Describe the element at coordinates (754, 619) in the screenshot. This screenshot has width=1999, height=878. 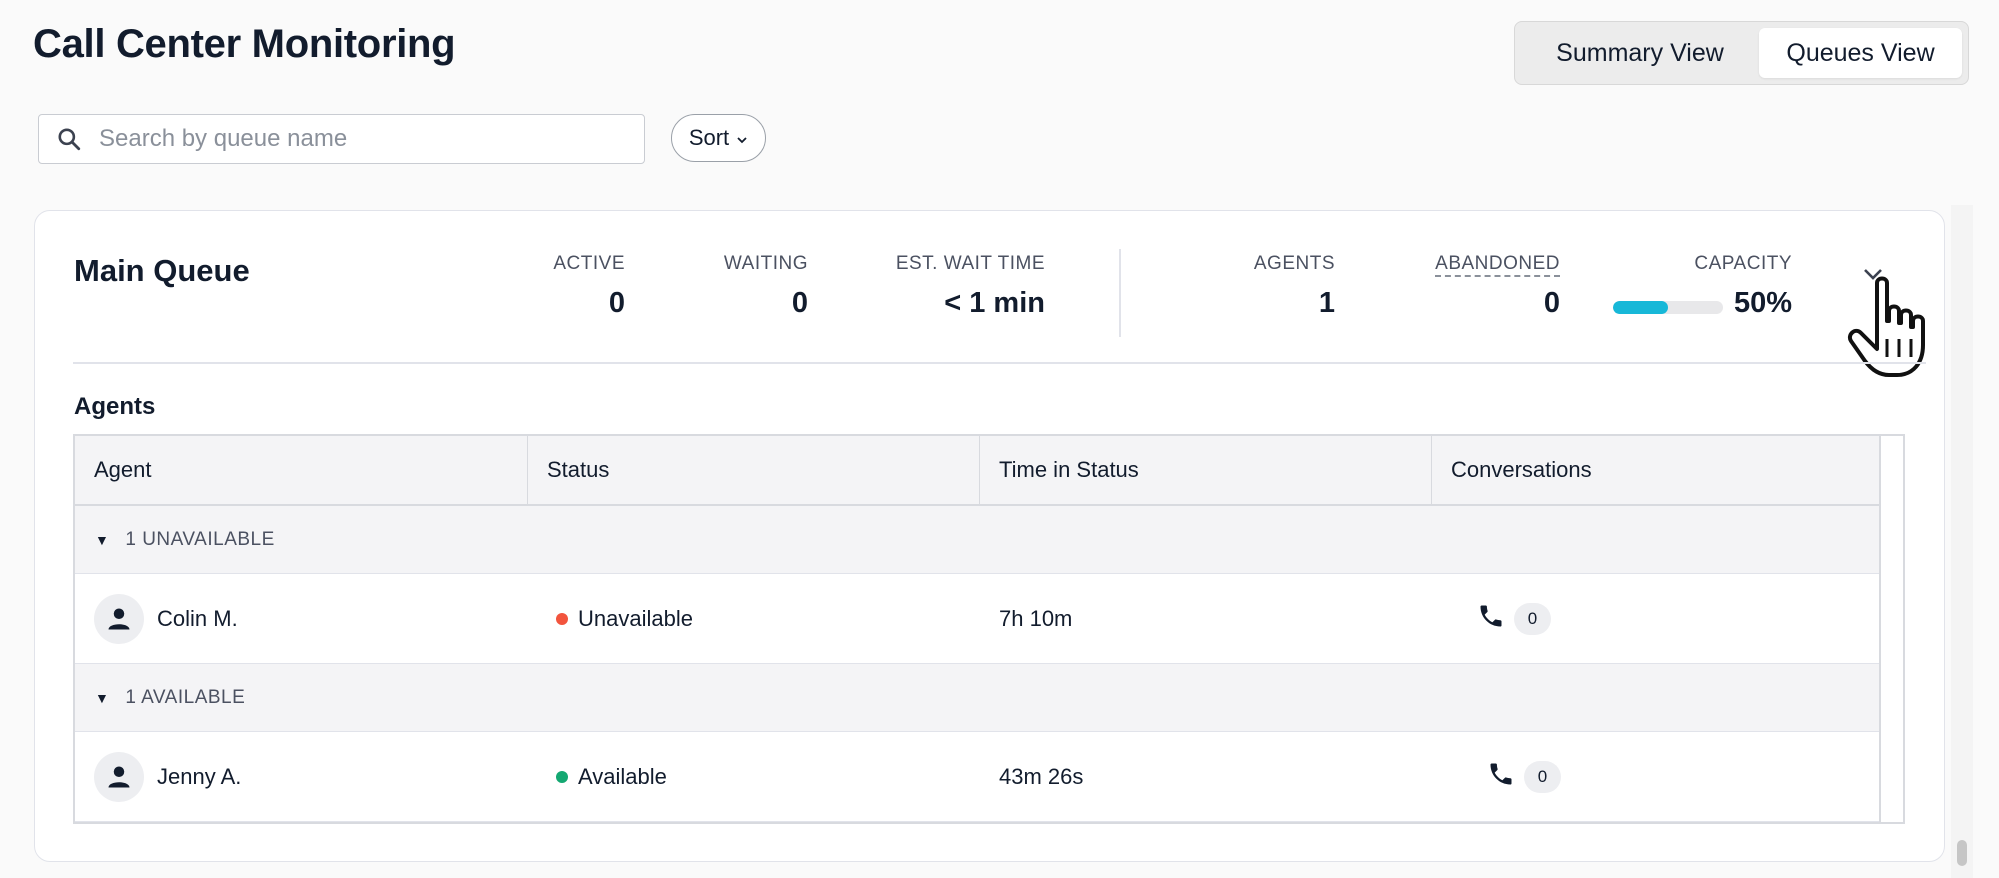
I see `status-cell: Unavailable` at that location.